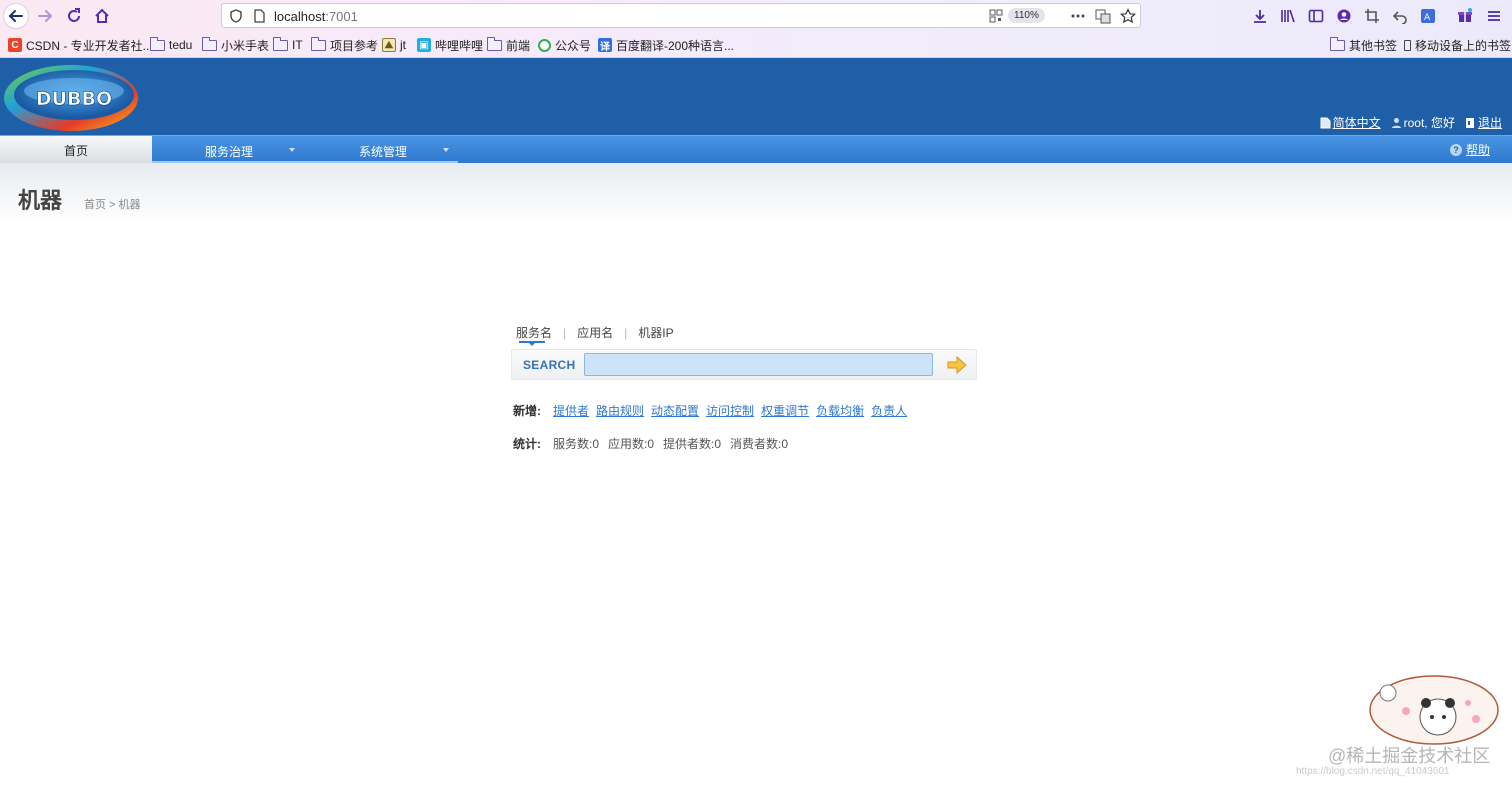 The height and width of the screenshot is (786, 1512). Describe the element at coordinates (756, 149) in the screenshot. I see `main-nav: 首页 服务治理 系统管理 ? 帮助` at that location.